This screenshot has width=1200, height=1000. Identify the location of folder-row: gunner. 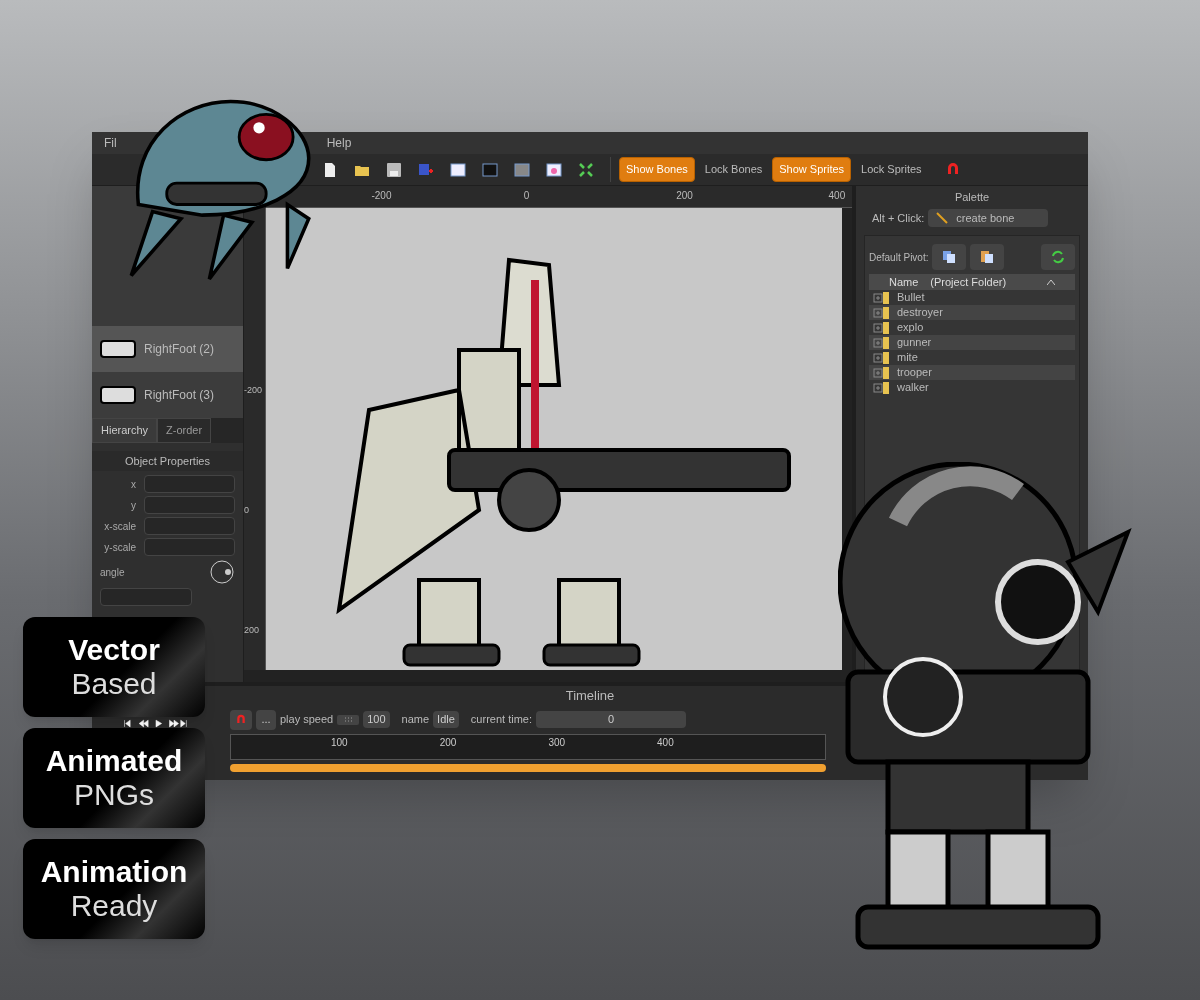
(972, 342).